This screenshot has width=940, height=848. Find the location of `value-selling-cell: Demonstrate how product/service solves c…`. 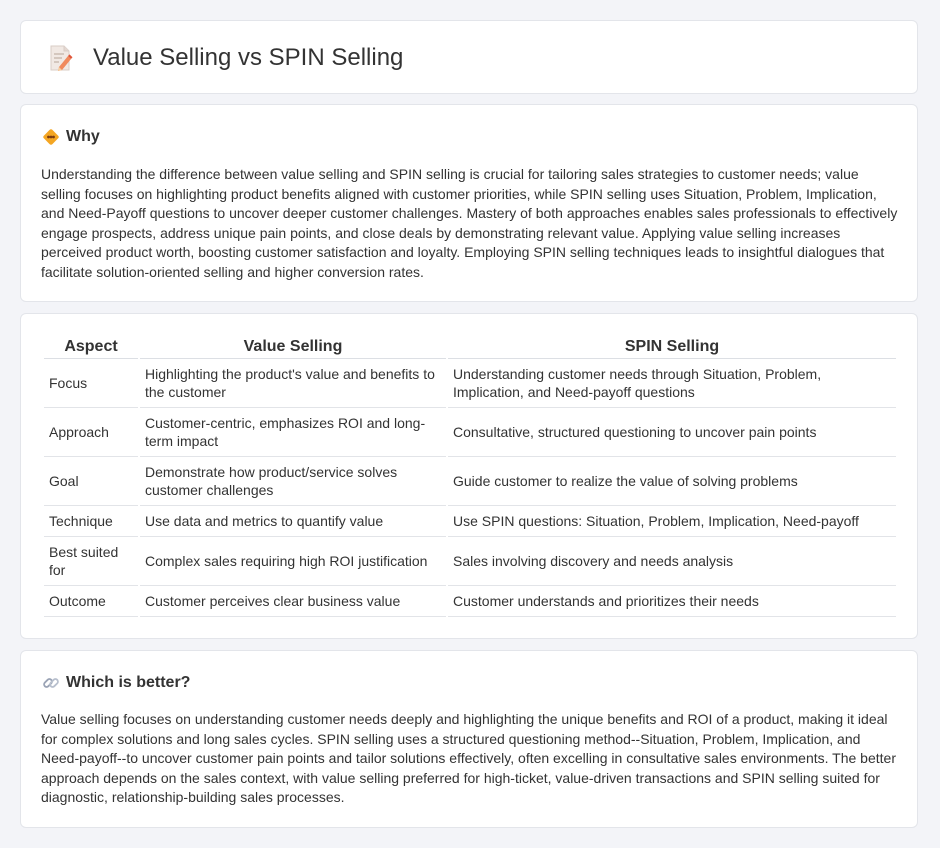

value-selling-cell: Demonstrate how product/service solves c… is located at coordinates (293, 481).